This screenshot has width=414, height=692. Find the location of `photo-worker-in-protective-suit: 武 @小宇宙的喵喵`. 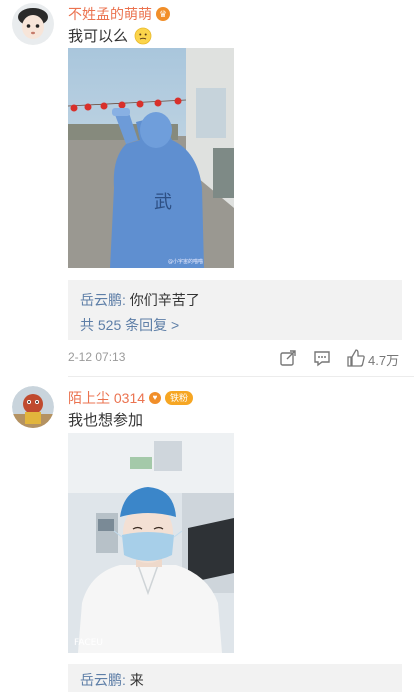

photo-worker-in-protective-suit: 武 @小宇宙的喵喵 is located at coordinates (151, 158).